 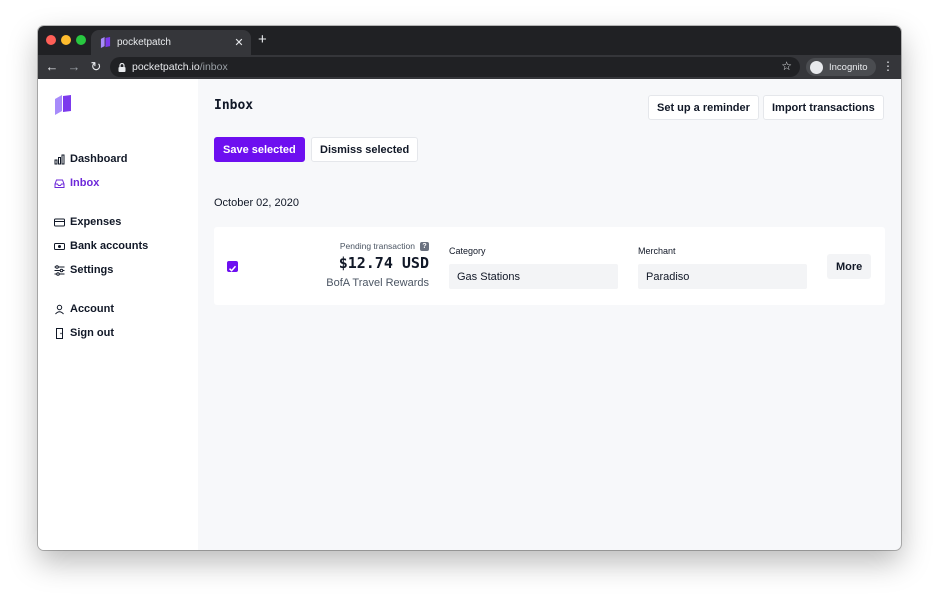 I want to click on tab-title: pocketpatch, so click(x=144, y=42).